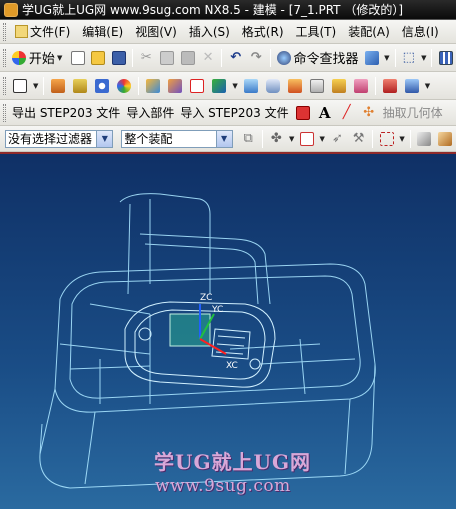  I want to click on menu-format-label: 格式(R), so click(262, 32).